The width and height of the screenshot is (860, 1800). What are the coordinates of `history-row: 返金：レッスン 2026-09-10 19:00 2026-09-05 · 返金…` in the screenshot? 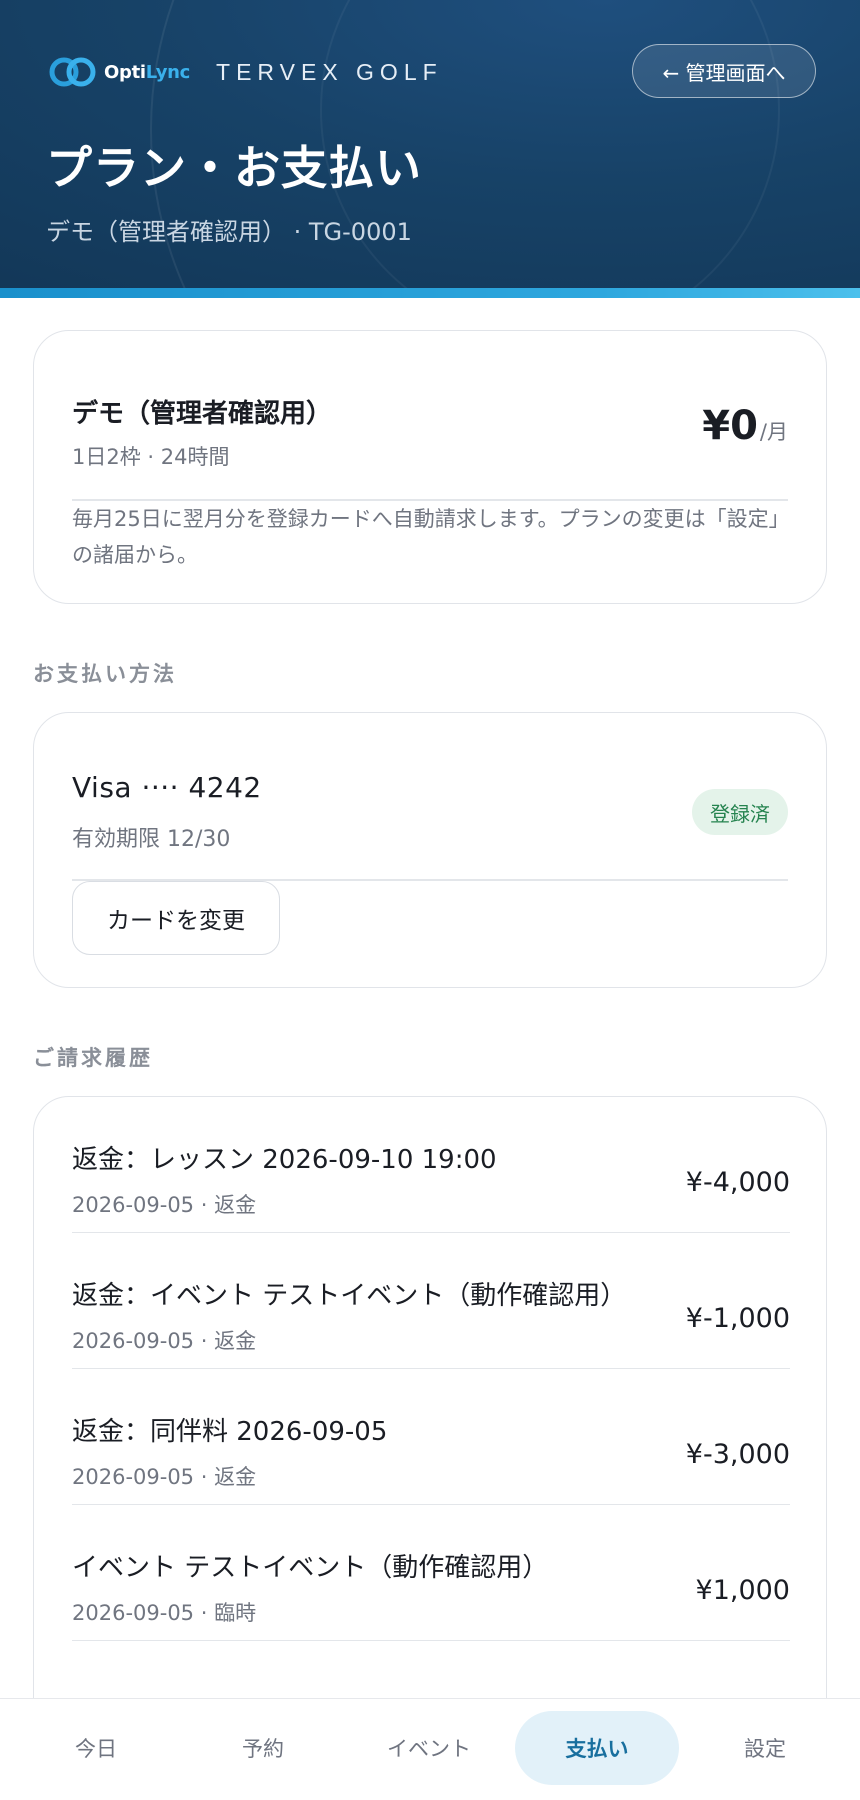 It's located at (431, 1165).